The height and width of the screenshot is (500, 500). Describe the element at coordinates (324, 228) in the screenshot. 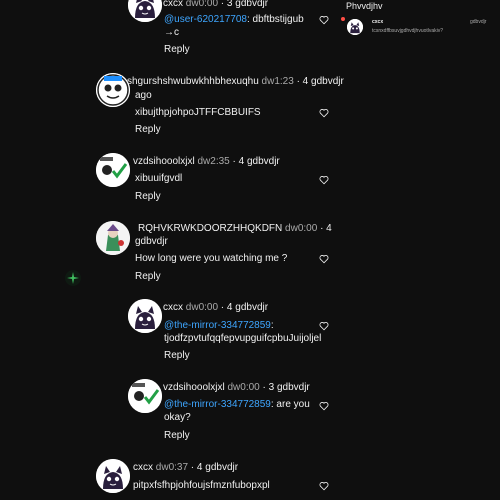

I see `comment-meta: · 4` at that location.